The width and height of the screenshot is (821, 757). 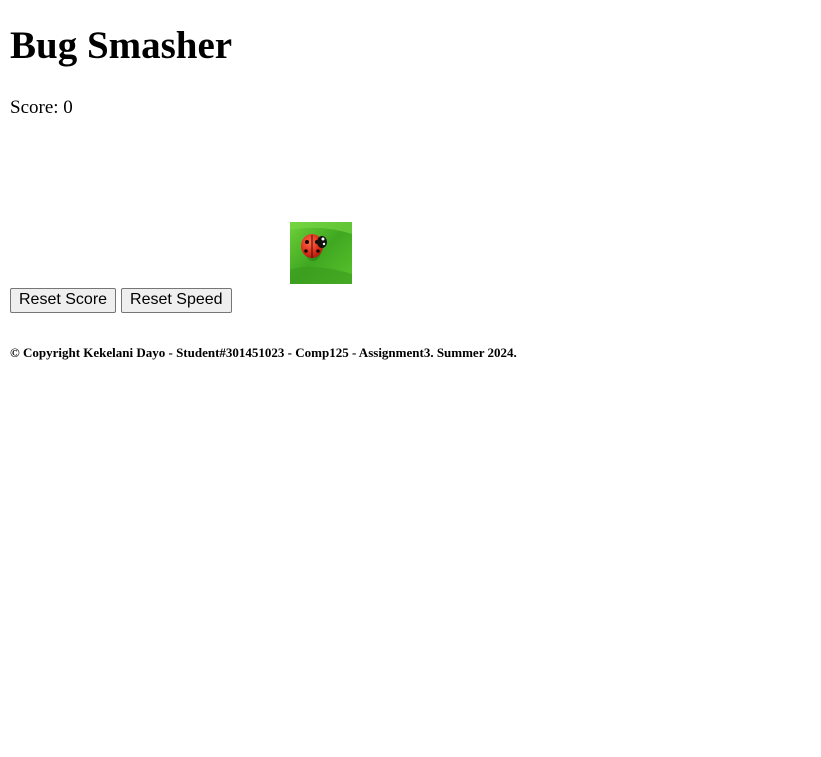 I want to click on button-bar: Reset Score Reset Speed, so click(x=123, y=300).